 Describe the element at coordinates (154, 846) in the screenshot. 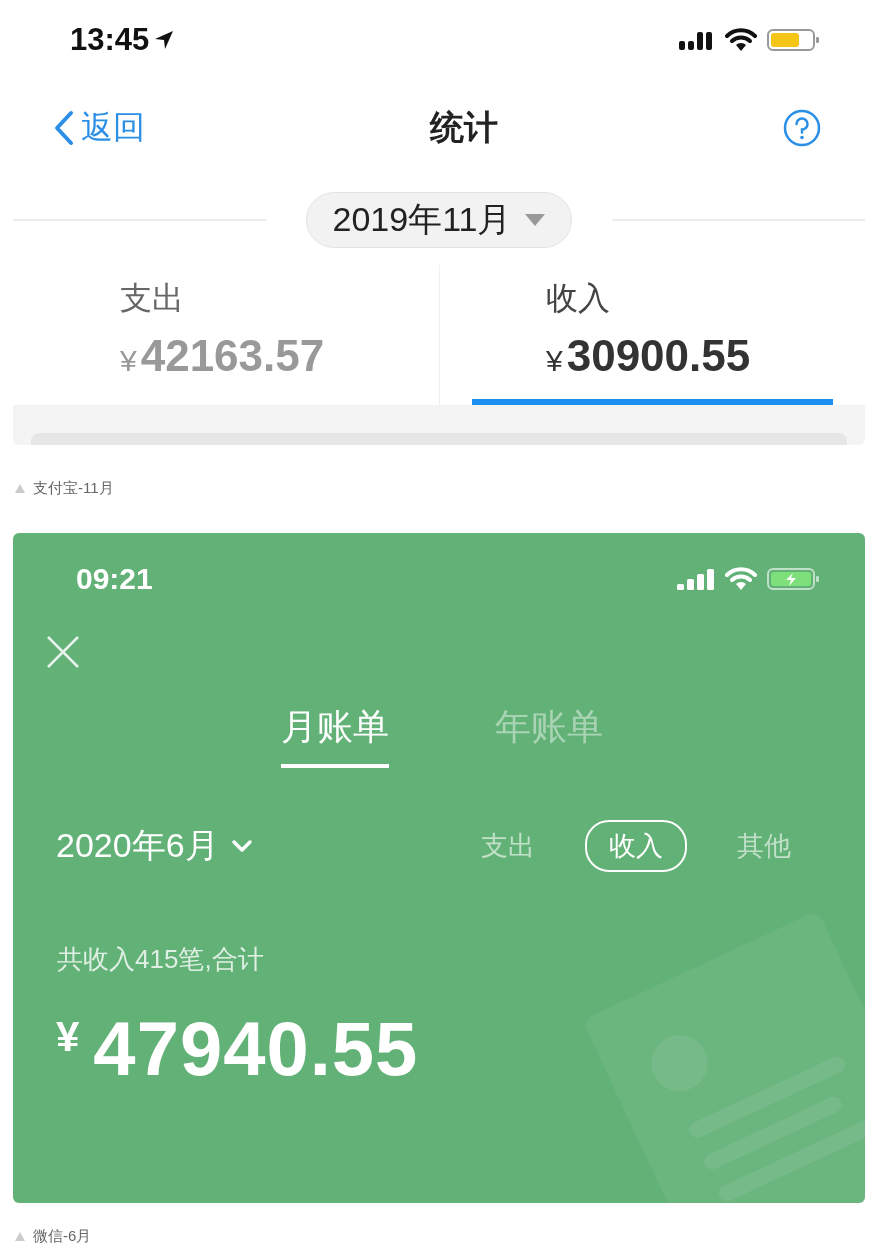

I see `month-picker: 2020年6月` at that location.